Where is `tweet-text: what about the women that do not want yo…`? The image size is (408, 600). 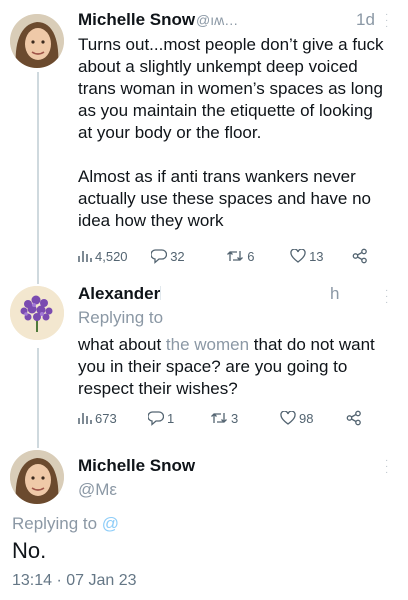
tweet-text: what about the women that do not want yo… is located at coordinates (234, 367).